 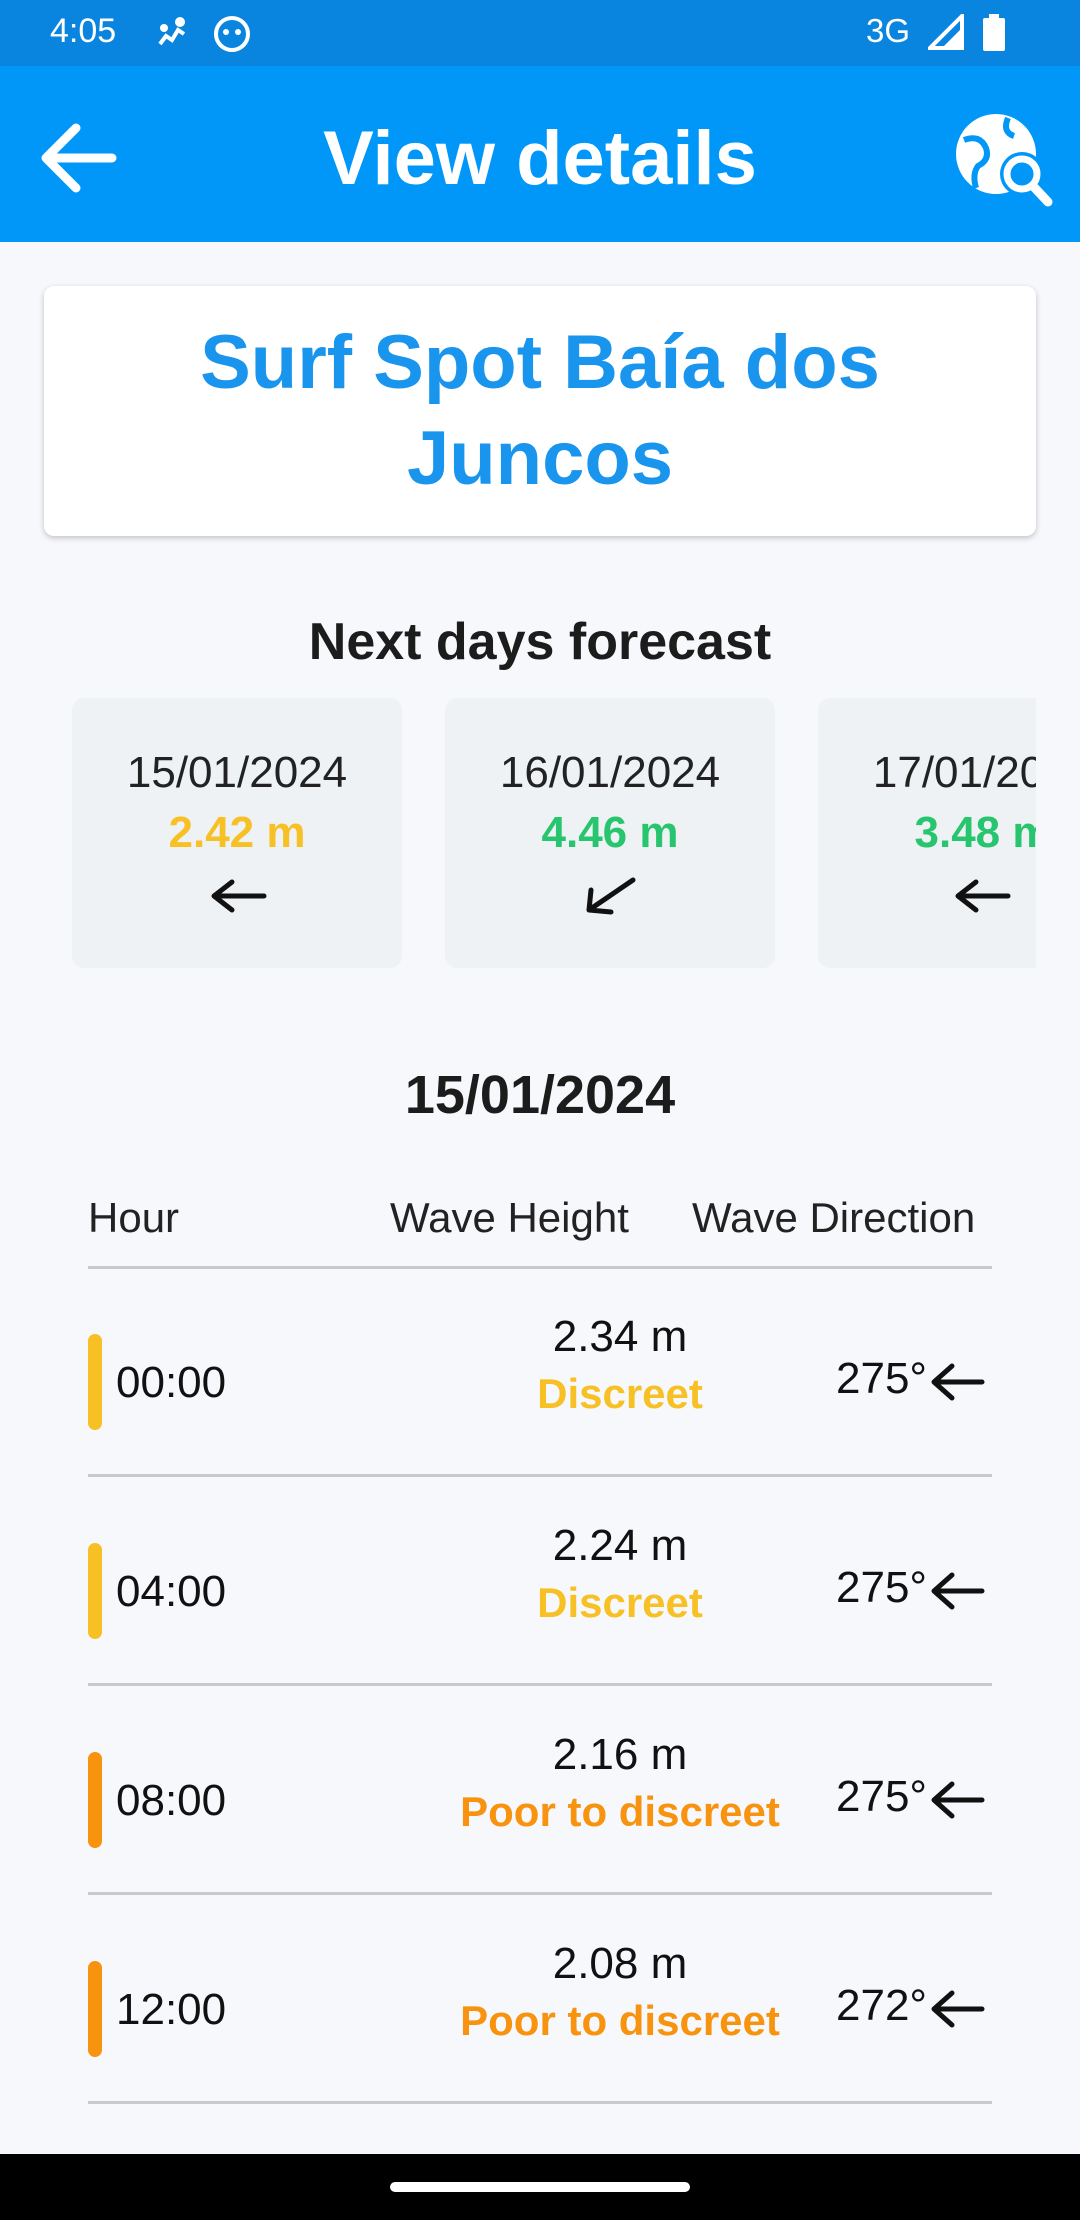 I want to click on column-header-wave-direction: Wave Direction, so click(x=834, y=1217).